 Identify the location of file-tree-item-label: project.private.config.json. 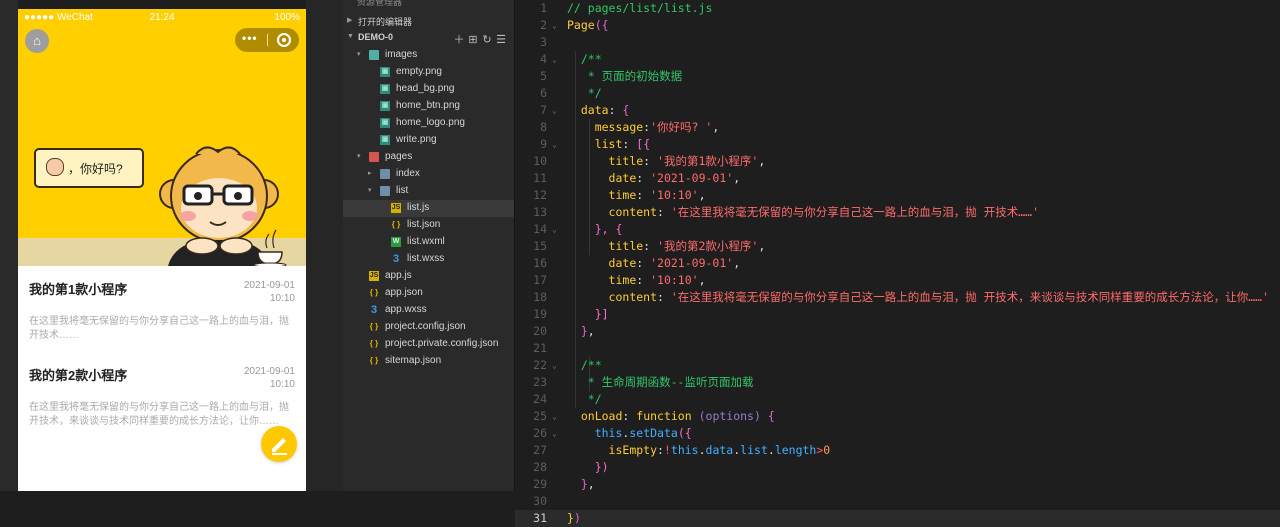
(442, 343).